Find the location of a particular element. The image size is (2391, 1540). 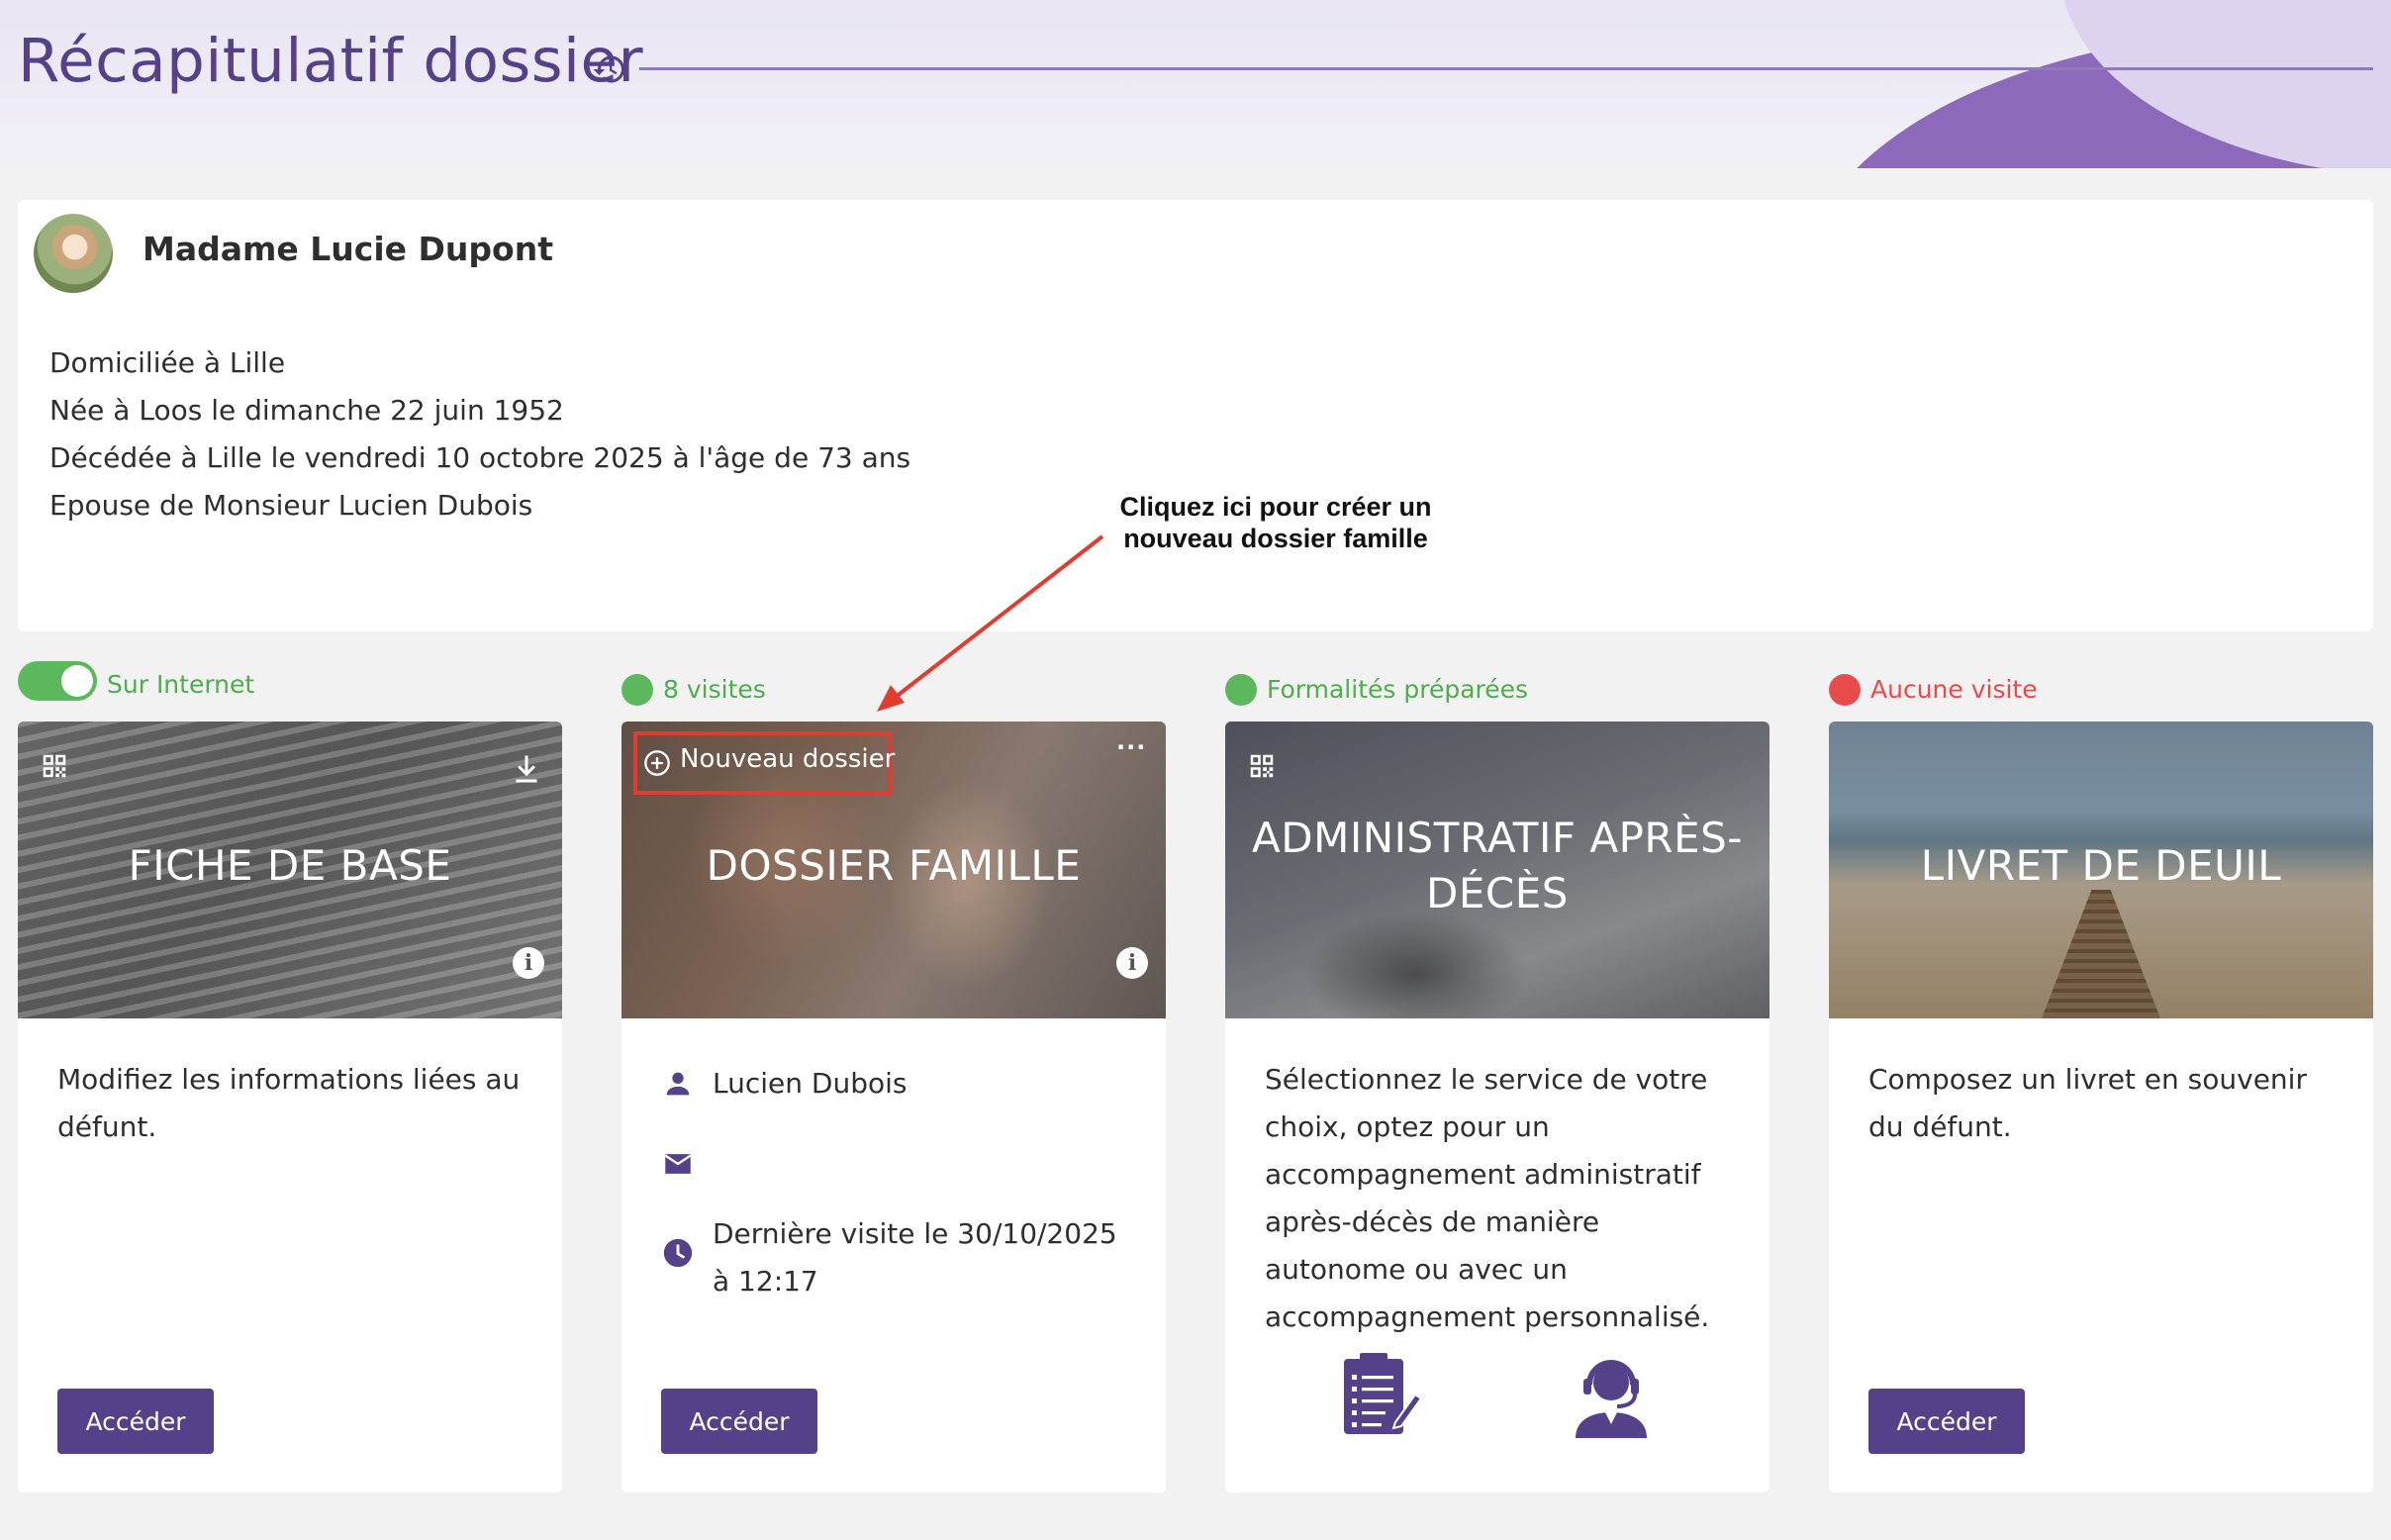

download-icon is located at coordinates (526, 769).